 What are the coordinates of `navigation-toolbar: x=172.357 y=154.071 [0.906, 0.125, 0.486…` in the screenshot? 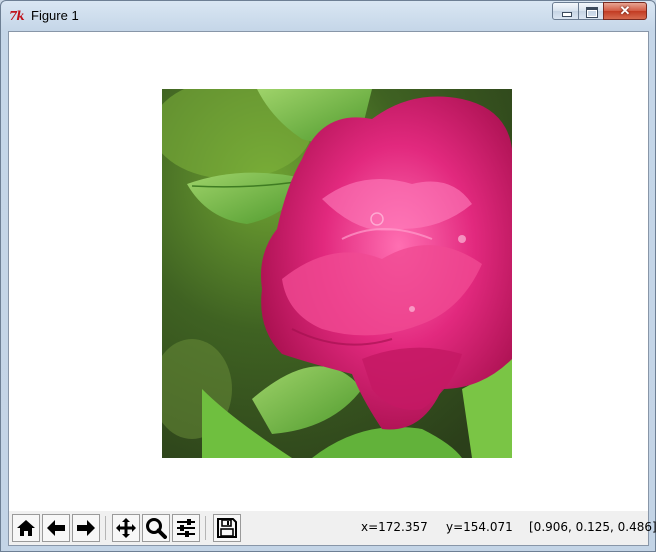 It's located at (332, 528).